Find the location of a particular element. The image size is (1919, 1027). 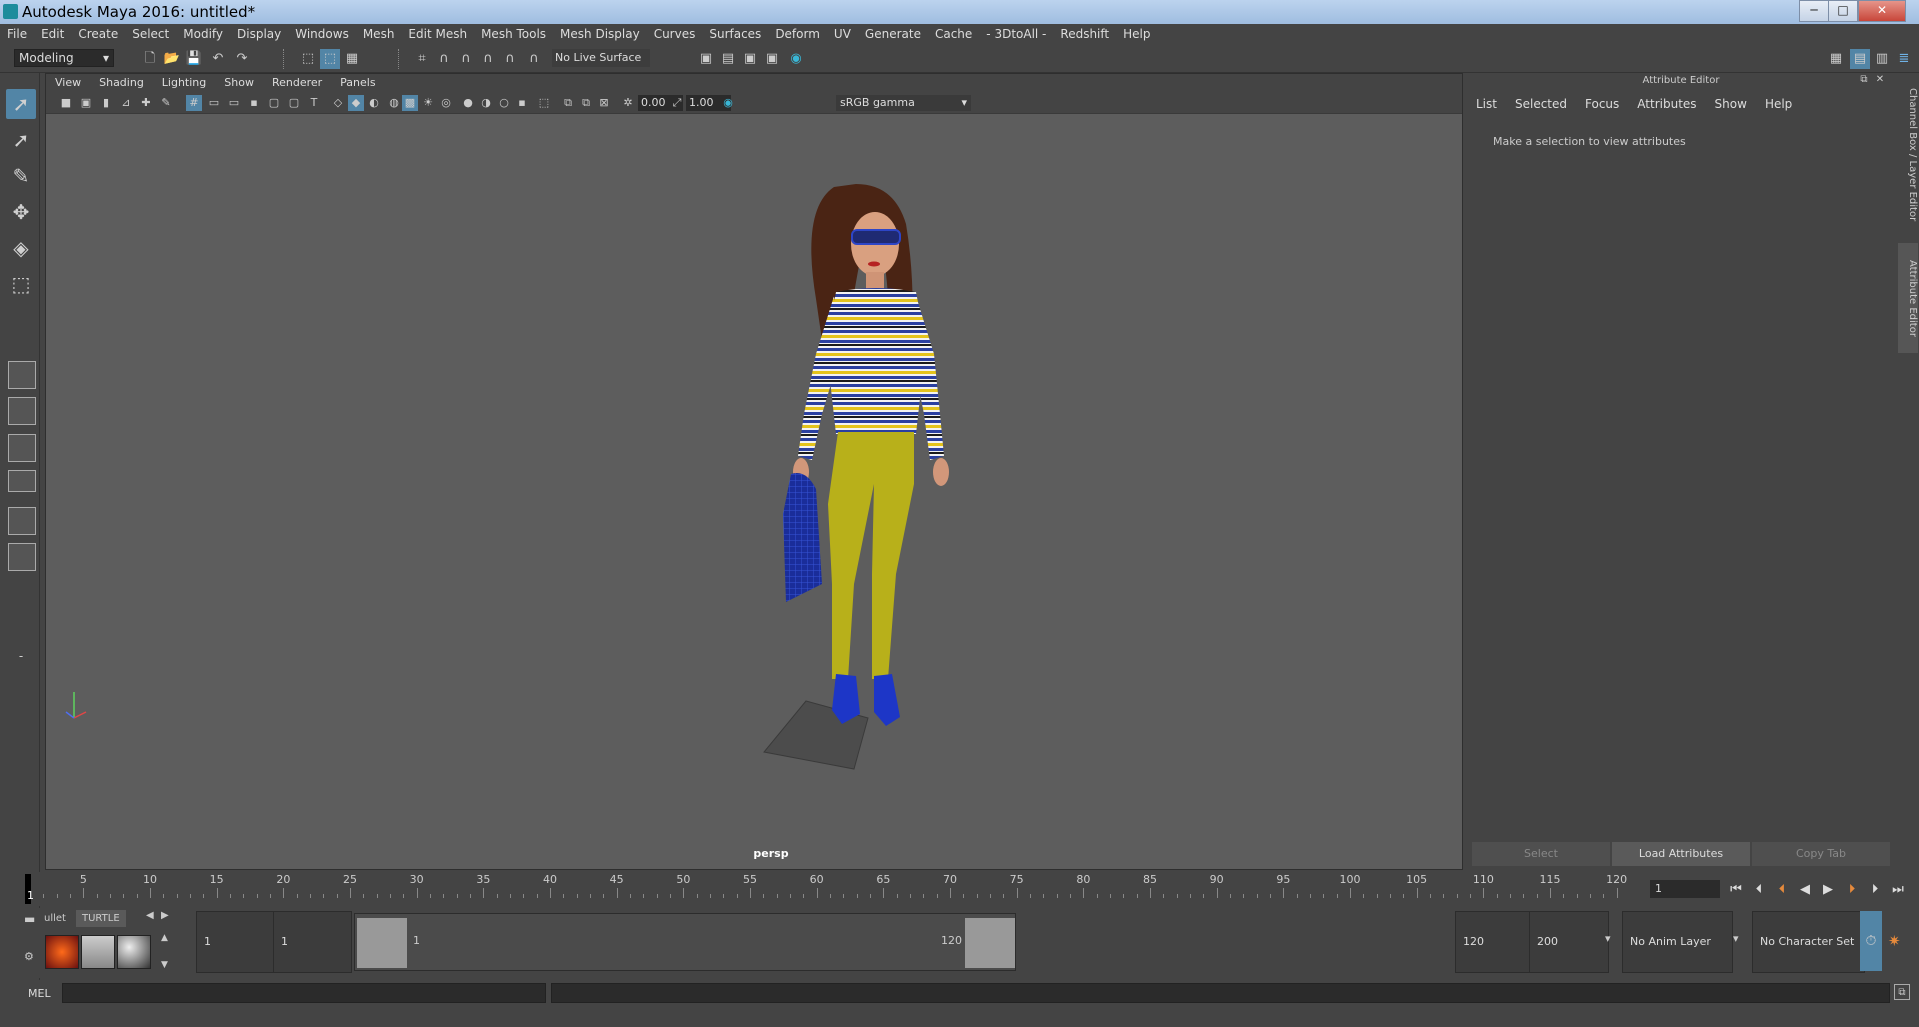

resolution-gate-icon: ▭ is located at coordinates (234, 103).